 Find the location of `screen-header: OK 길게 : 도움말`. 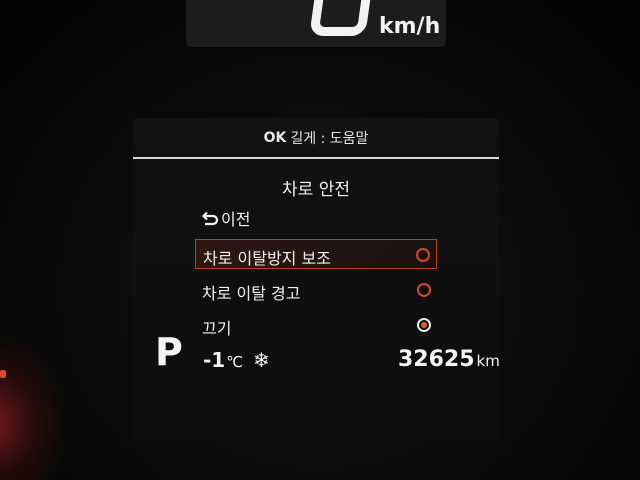

screen-header: OK 길게 : 도움말 is located at coordinates (316, 138).